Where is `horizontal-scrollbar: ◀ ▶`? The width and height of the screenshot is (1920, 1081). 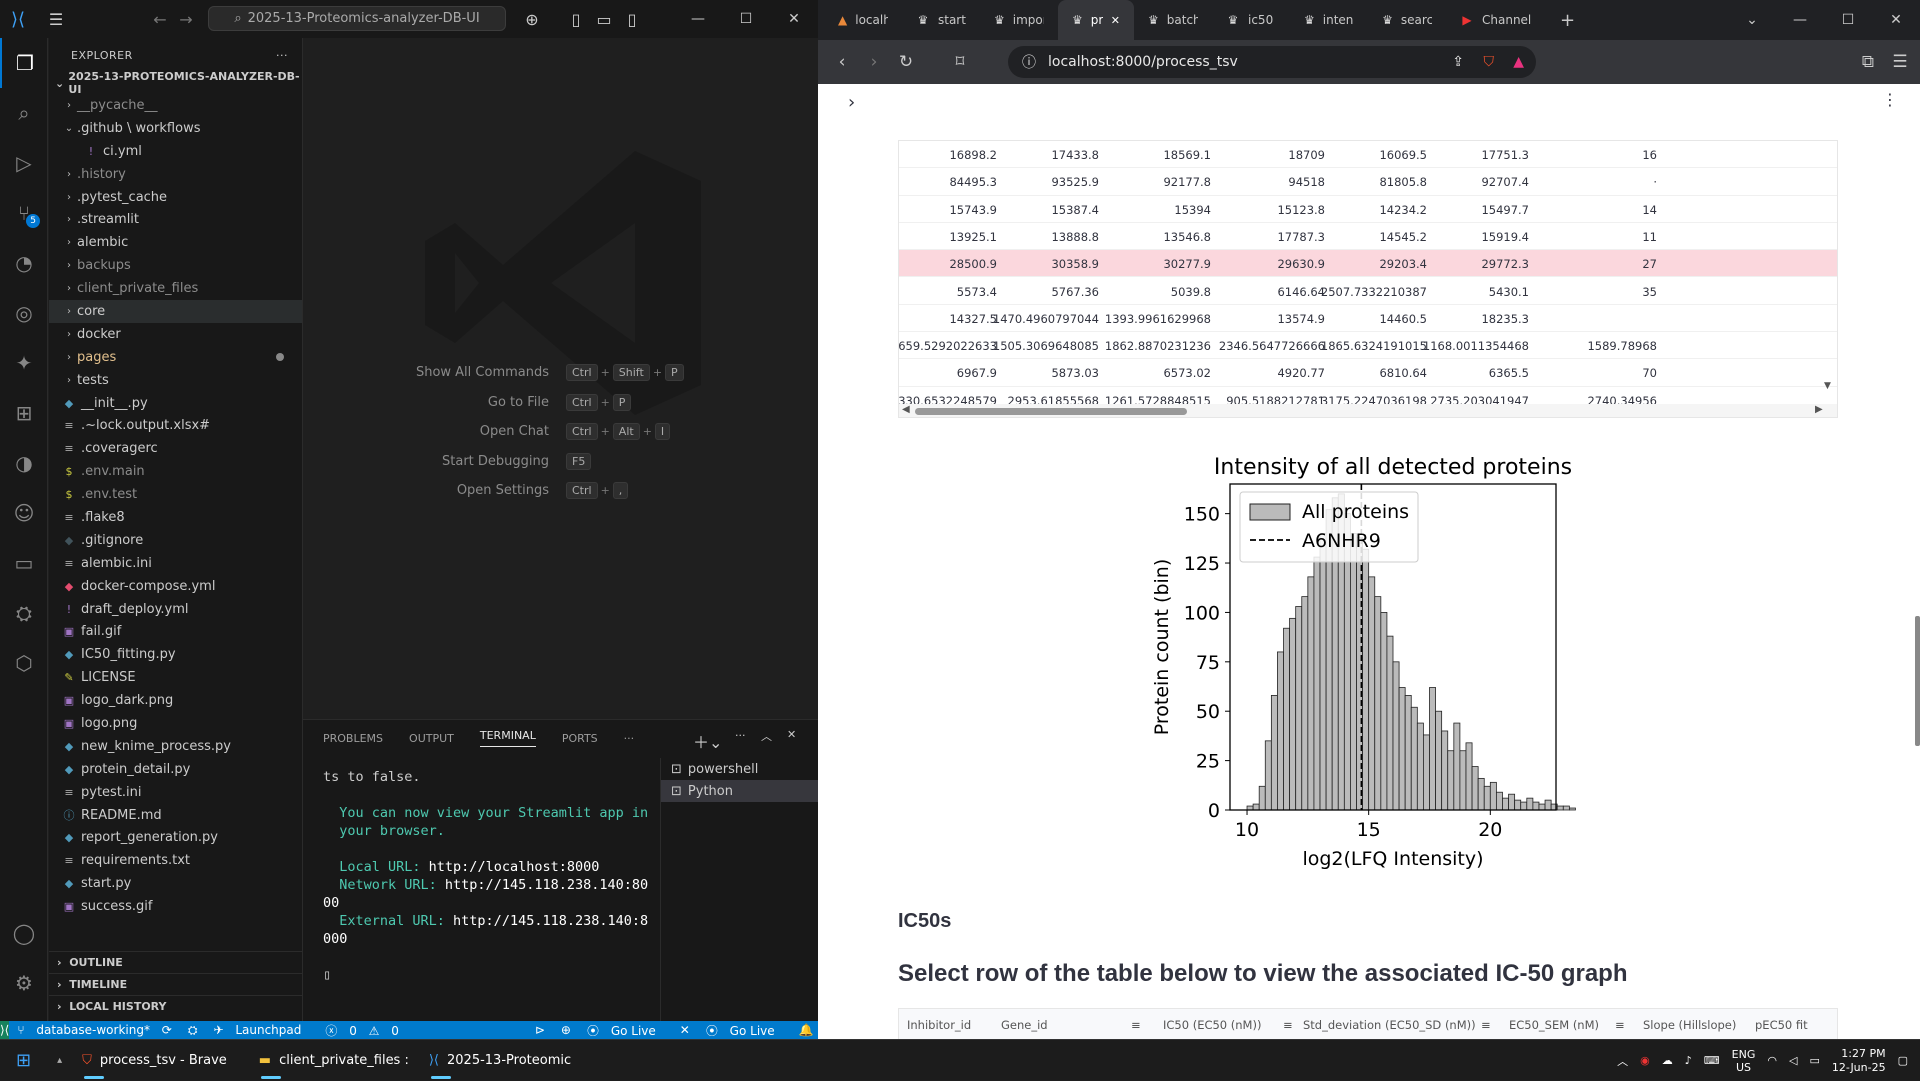 horizontal-scrollbar: ◀ ▶ is located at coordinates (1368, 410).